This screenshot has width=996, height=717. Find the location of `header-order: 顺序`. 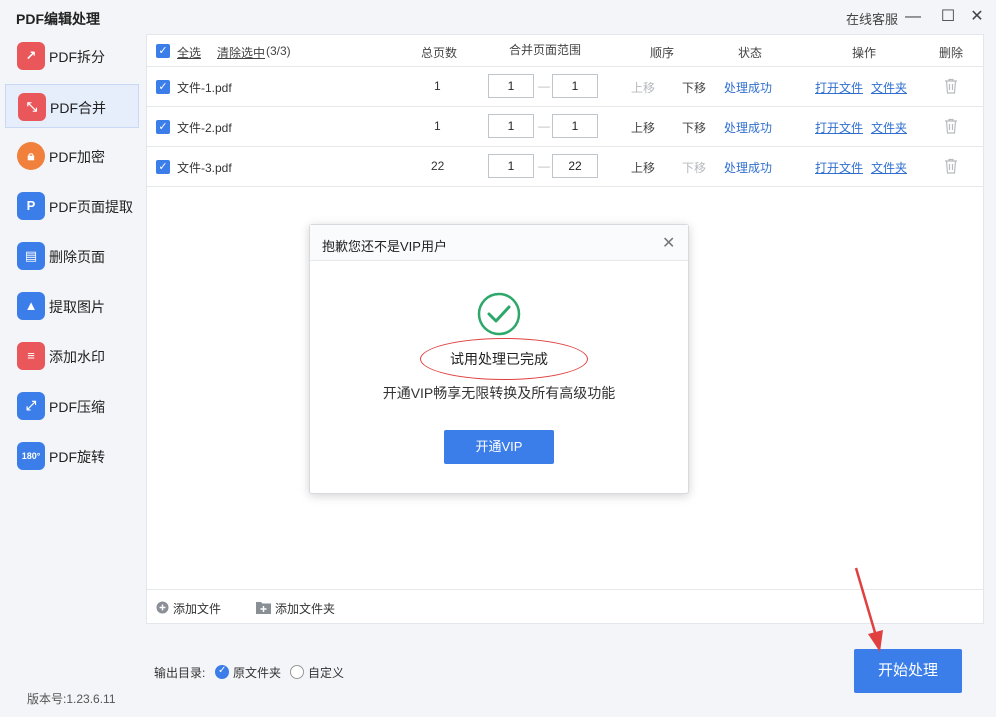

header-order: 顺序 is located at coordinates (662, 53).